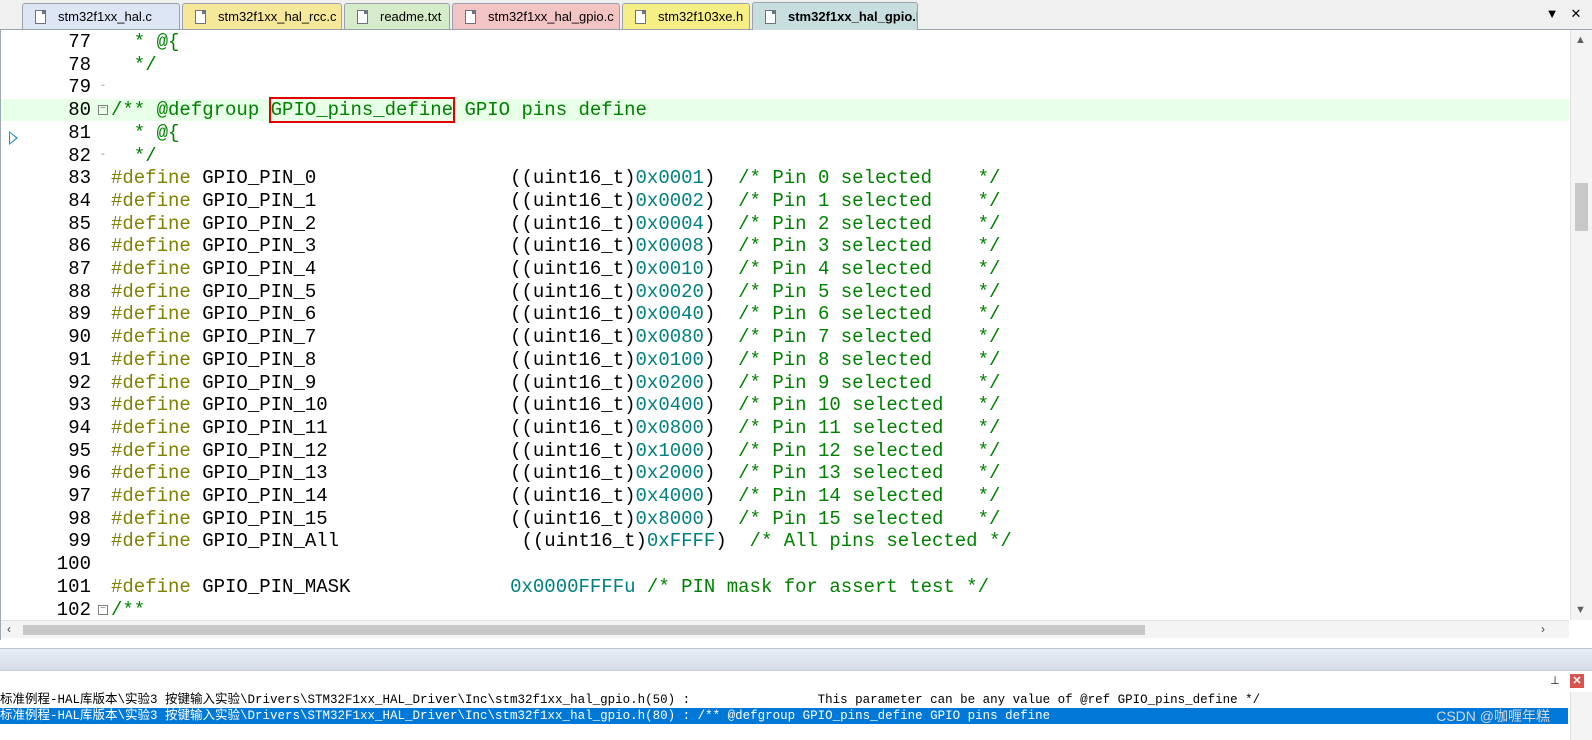  Describe the element at coordinates (79, 223) in the screenshot. I see `line-number: 85` at that location.